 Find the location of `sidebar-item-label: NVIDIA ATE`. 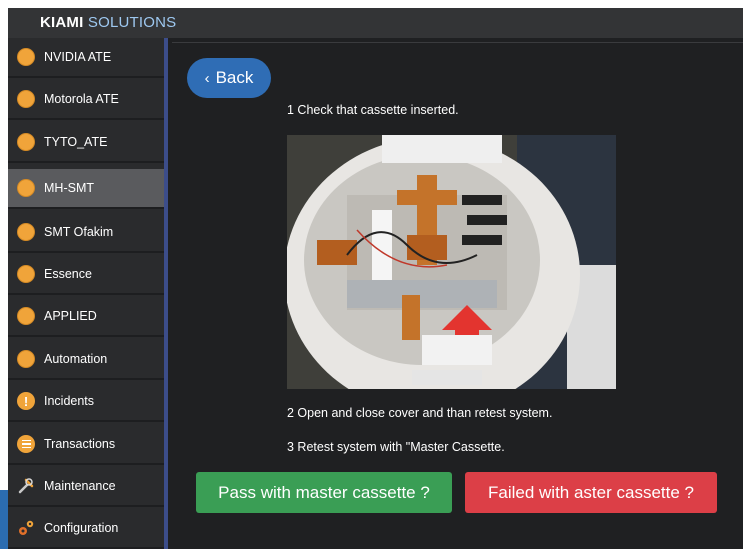

sidebar-item-label: NVIDIA ATE is located at coordinates (78, 57).